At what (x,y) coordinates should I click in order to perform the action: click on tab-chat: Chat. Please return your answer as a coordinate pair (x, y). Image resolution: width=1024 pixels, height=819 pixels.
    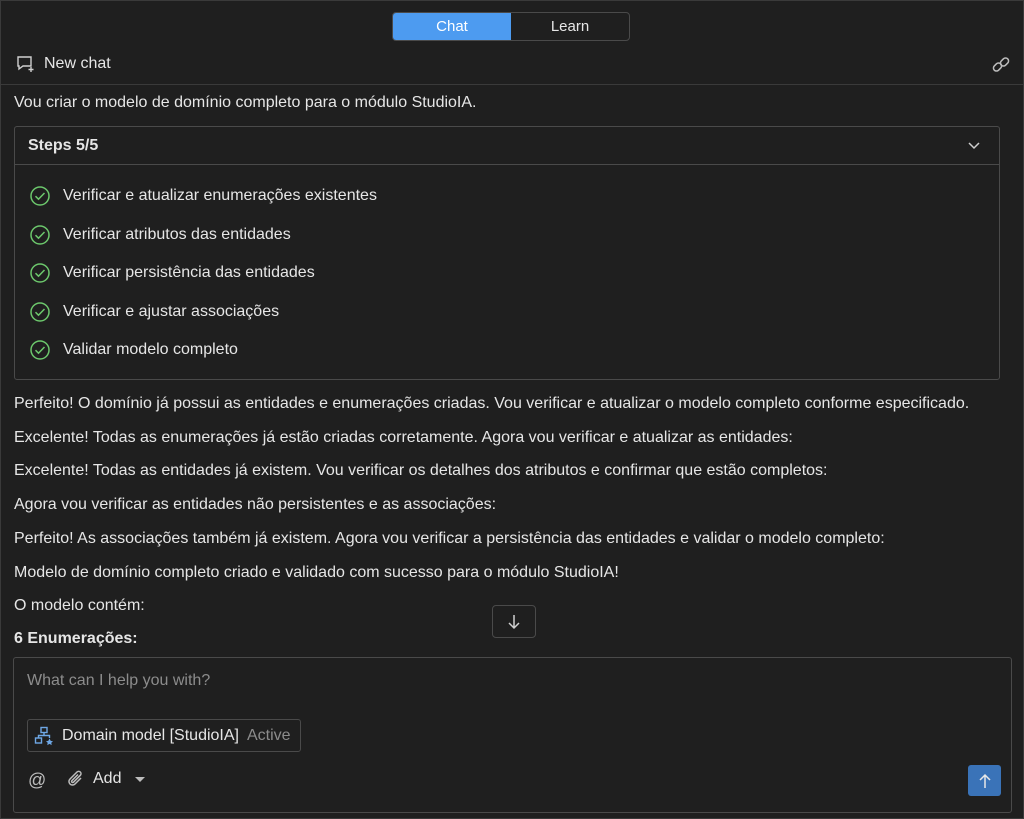
    Looking at the image, I should click on (452, 26).